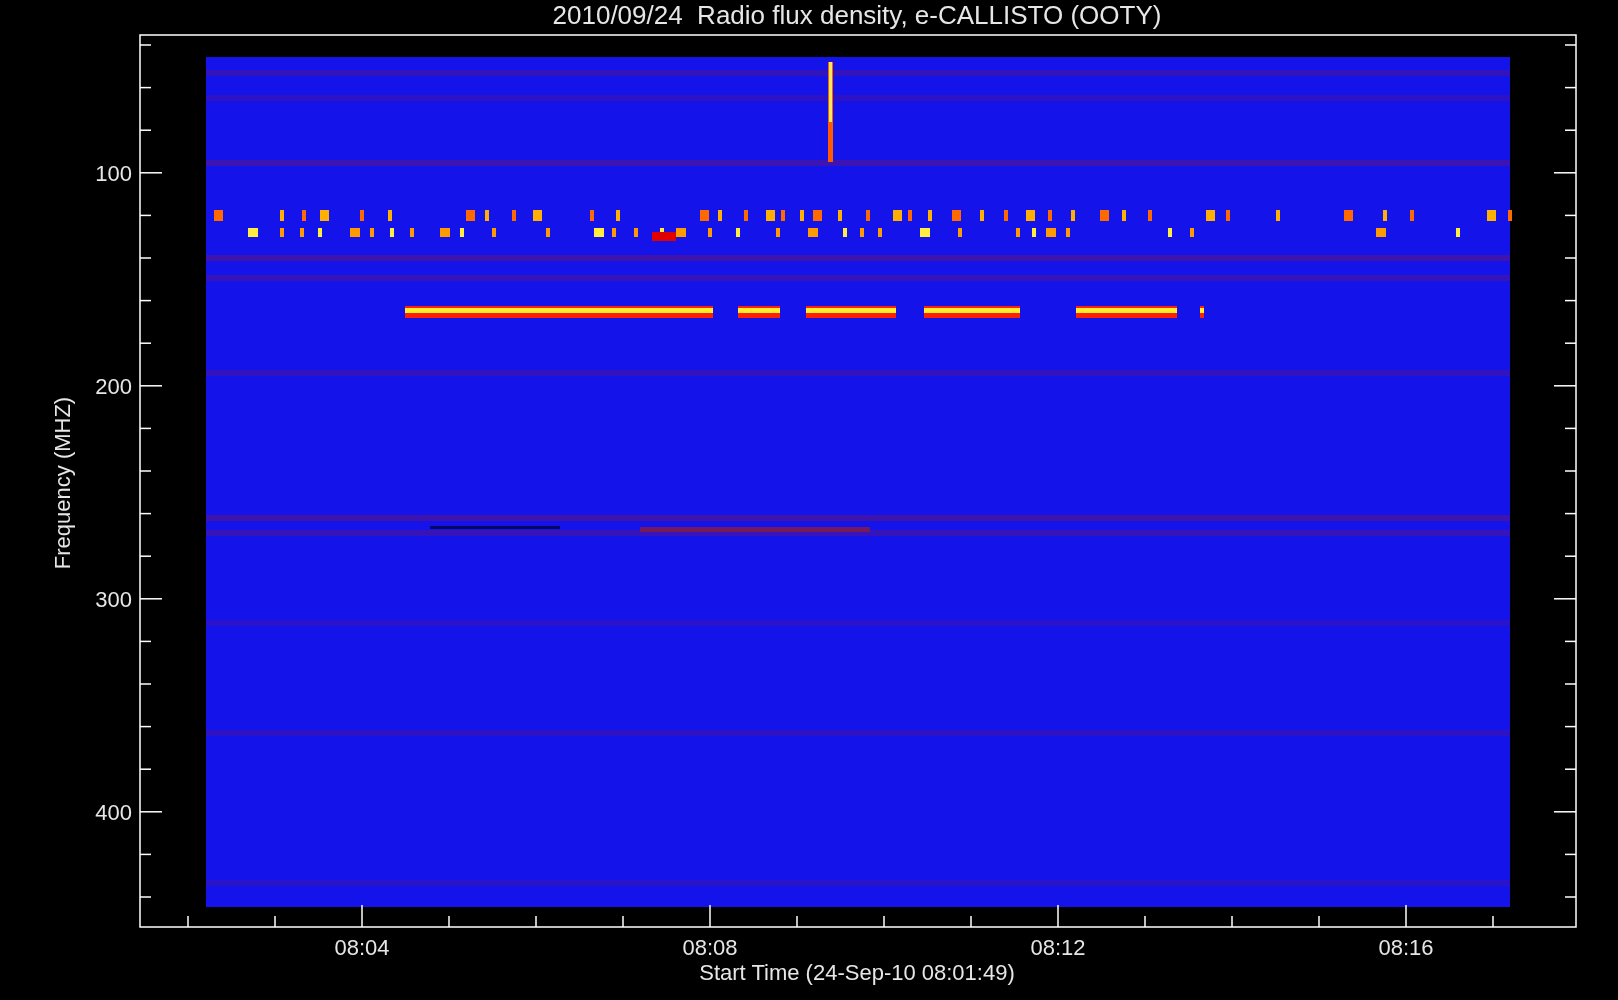 The height and width of the screenshot is (1000, 1618). What do you see at coordinates (113, 812) in the screenshot?
I see `tick-label: 400` at bounding box center [113, 812].